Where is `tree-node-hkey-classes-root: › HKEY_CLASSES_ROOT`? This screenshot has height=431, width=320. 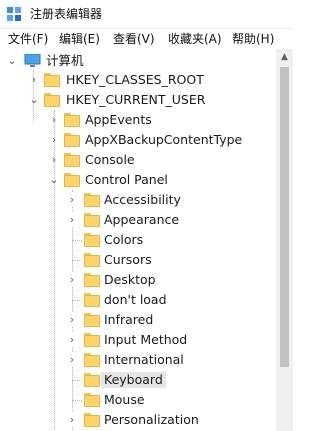 tree-node-hkey-classes-root: › HKEY_CLASSES_ROOT is located at coordinates (138, 80).